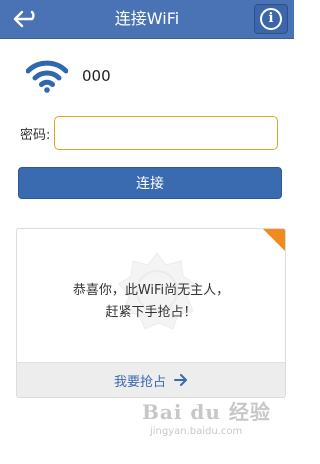 This screenshot has width=320, height=464. I want to click on info-button: i, so click(271, 19).